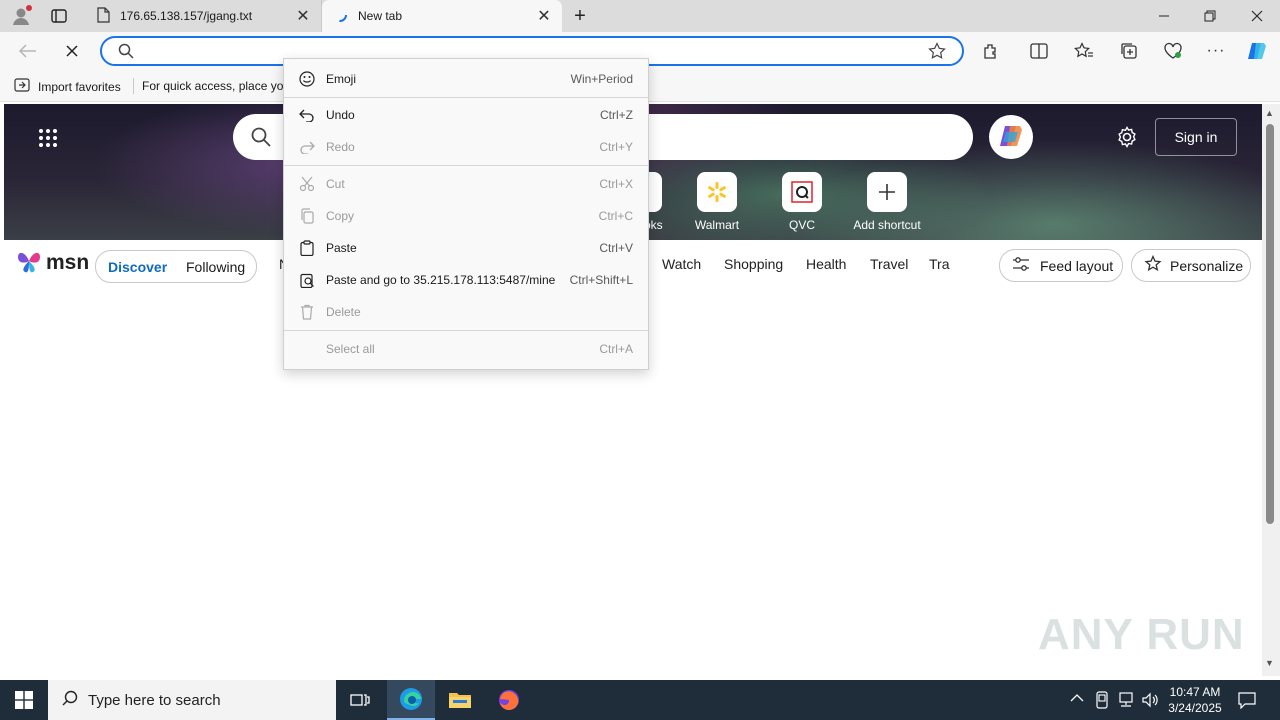 Image resolution: width=1280 pixels, height=720 pixels. What do you see at coordinates (1270, 324) in the screenshot?
I see `scrollbar-thumb` at bounding box center [1270, 324].